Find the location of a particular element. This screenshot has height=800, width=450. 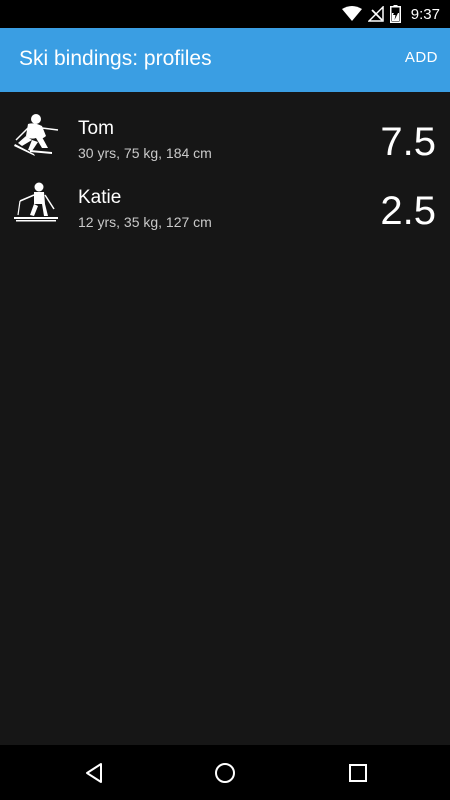

advanced-skier-icon is located at coordinates (37, 134).